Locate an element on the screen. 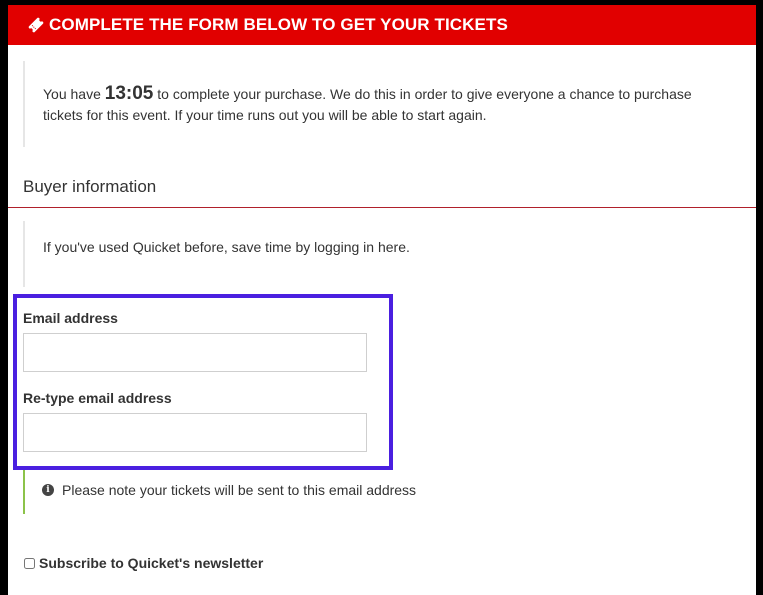  buyer-information-heading: Buyer information is located at coordinates (90, 186).